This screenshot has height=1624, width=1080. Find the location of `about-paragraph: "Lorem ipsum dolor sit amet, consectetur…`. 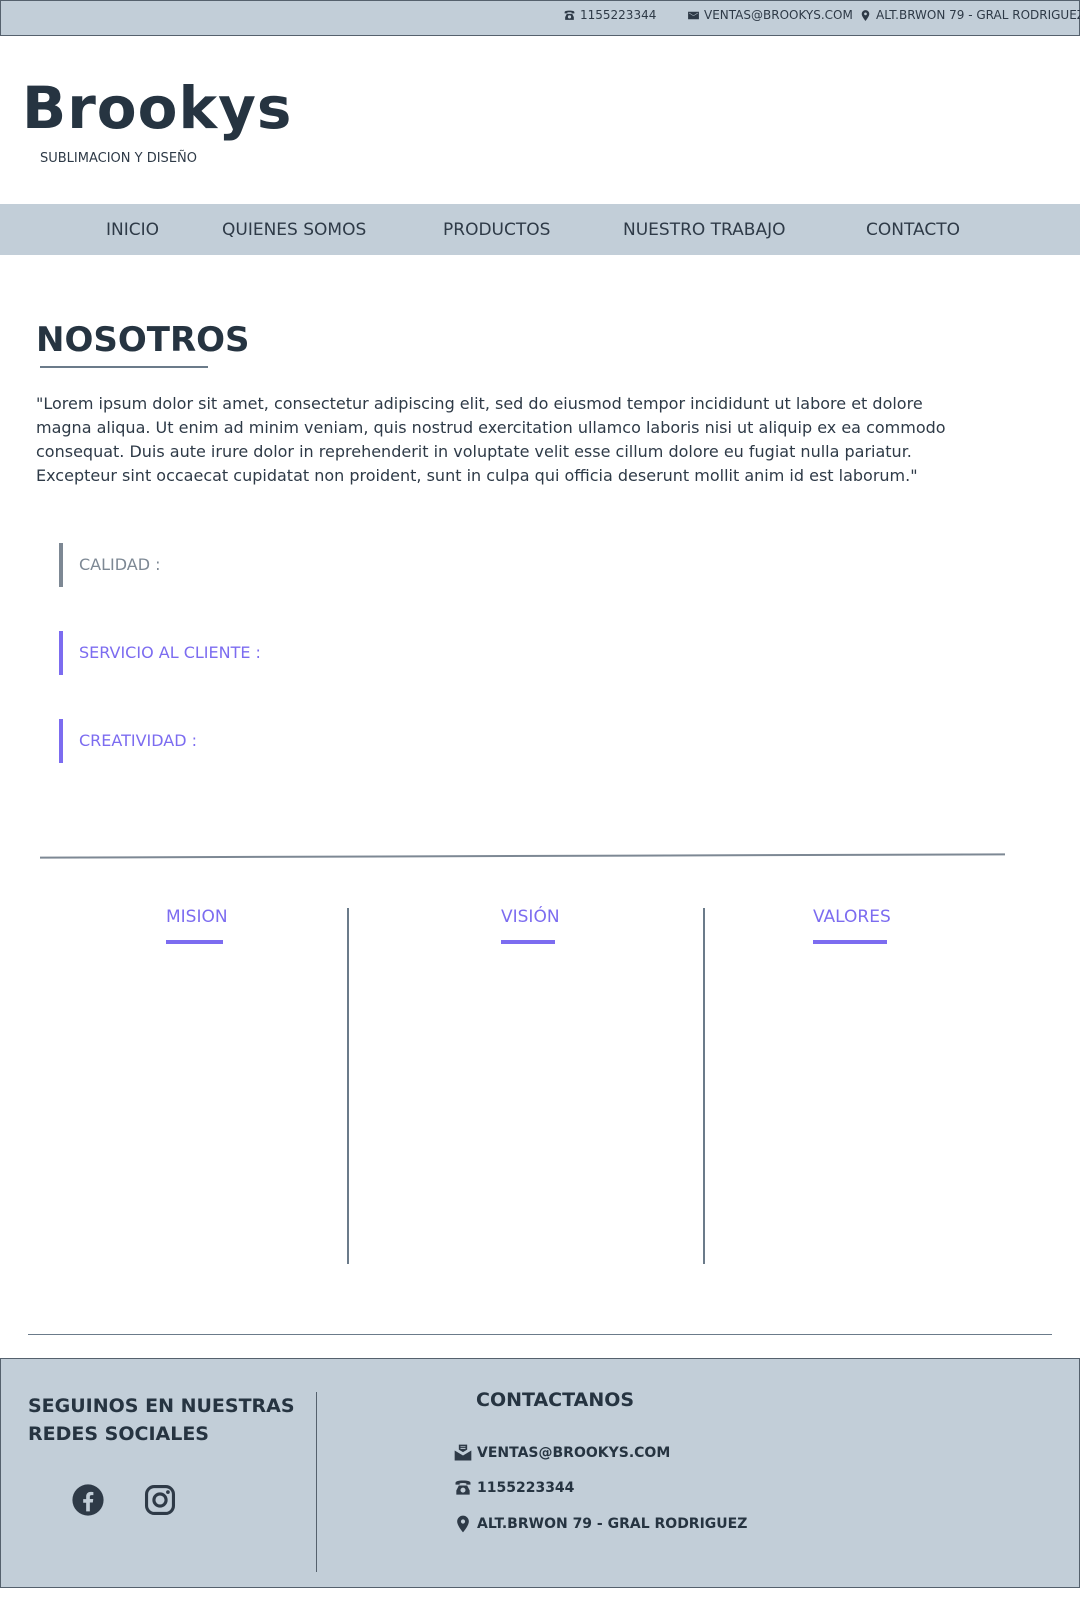

about-paragraph: "Lorem ipsum dolor sit amet, consectetur… is located at coordinates (491, 439).